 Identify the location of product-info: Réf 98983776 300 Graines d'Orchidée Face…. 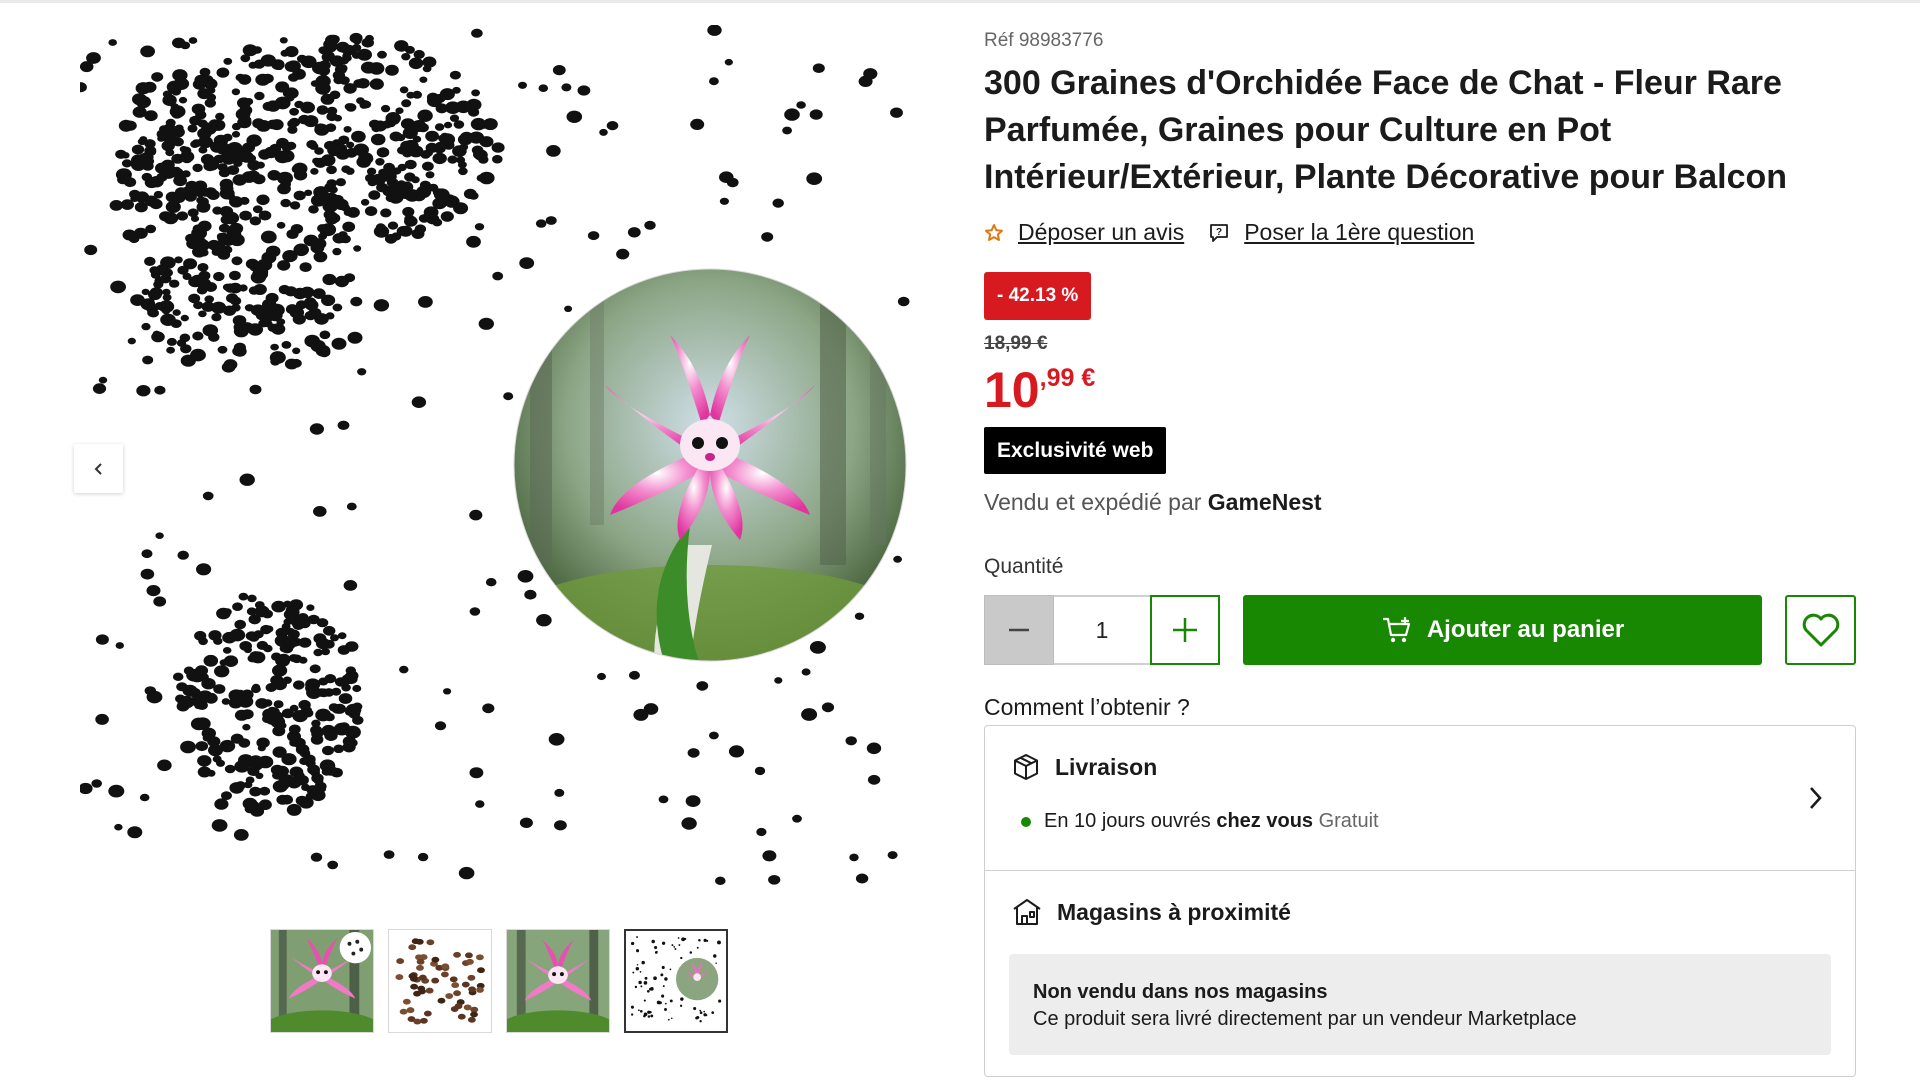
(1420, 138).